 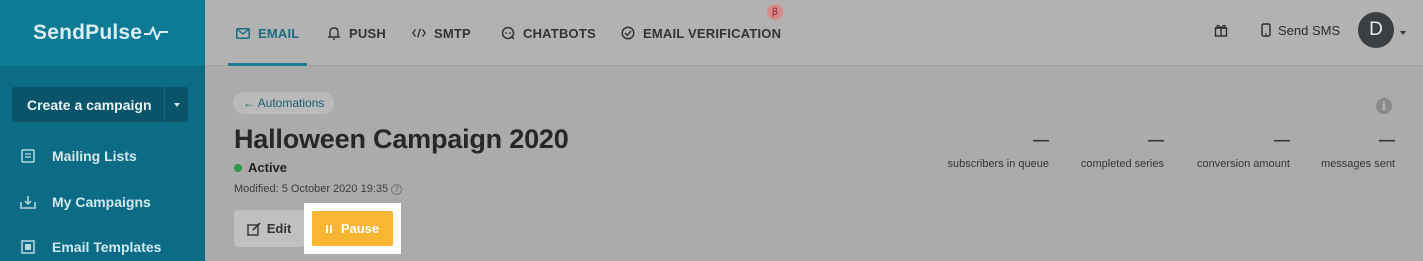 I want to click on chat-icon, so click(x=508, y=33).